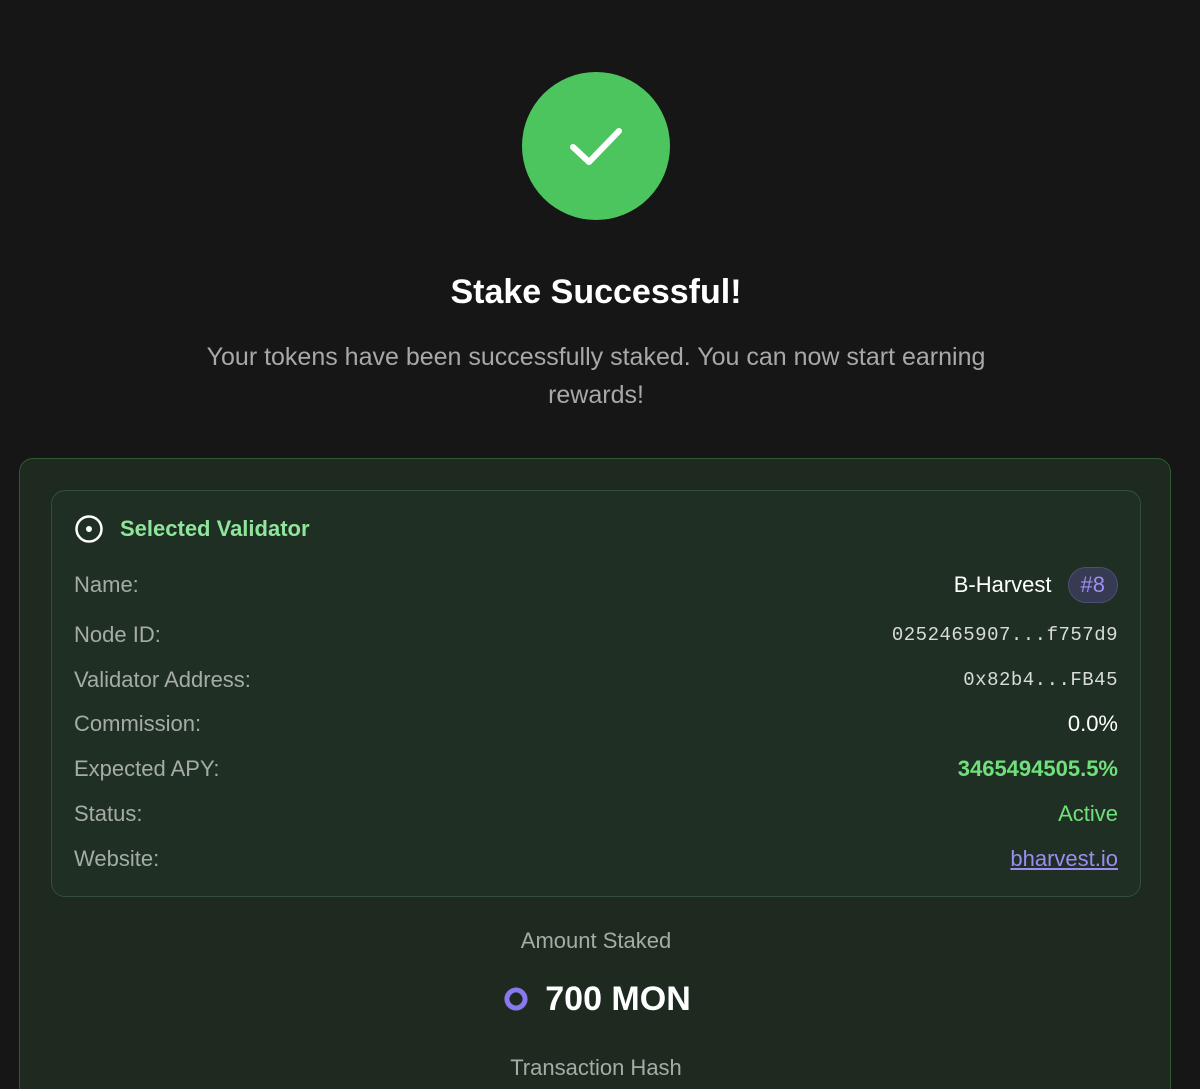 The height and width of the screenshot is (1089, 1200). What do you see at coordinates (108, 813) in the screenshot?
I see `status-label: Status:` at bounding box center [108, 813].